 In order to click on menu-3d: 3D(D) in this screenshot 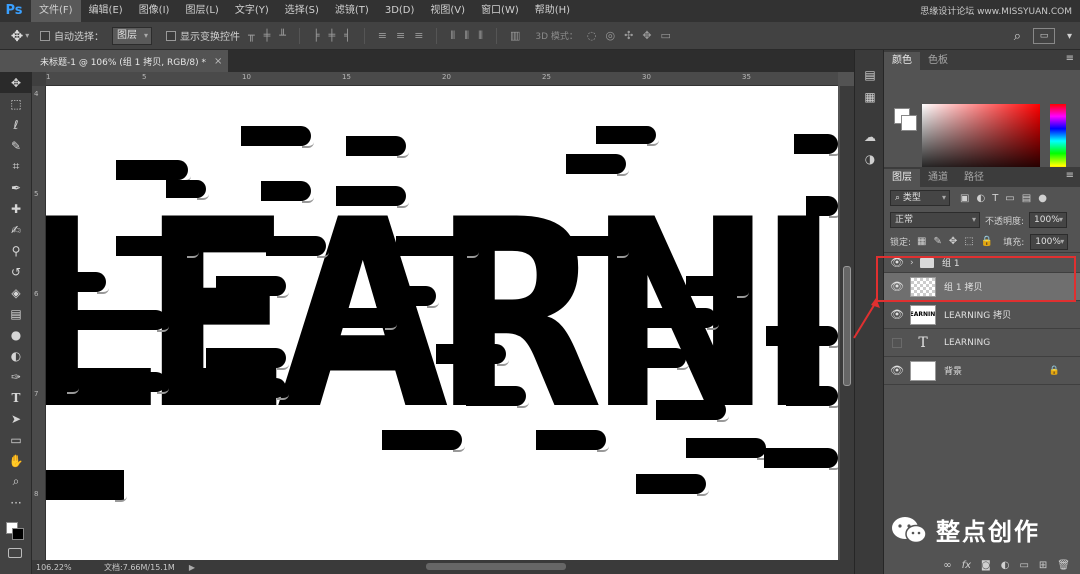, I will do `click(400, 11)`.